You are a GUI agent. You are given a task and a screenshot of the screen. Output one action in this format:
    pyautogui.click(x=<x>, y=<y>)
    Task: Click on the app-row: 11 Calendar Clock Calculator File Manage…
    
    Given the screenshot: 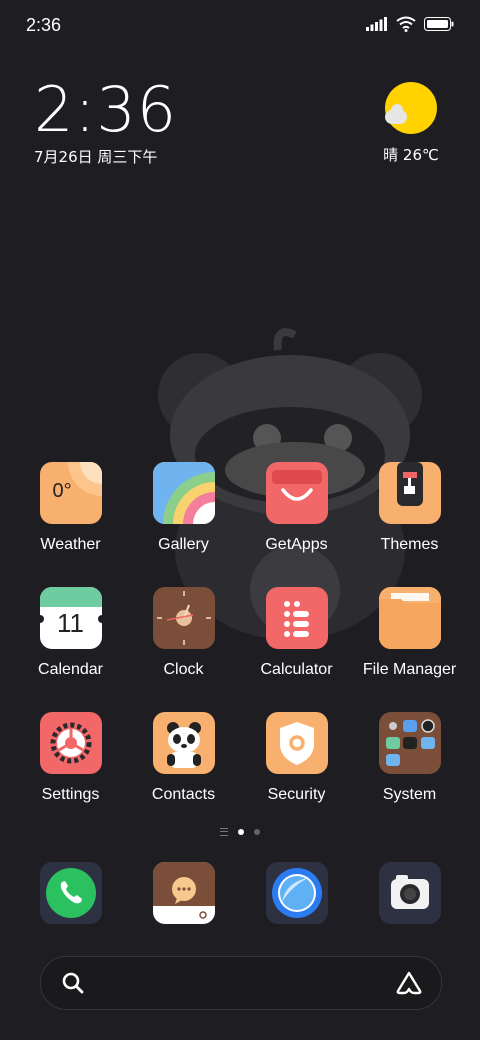 What is the action you would take?
    pyautogui.click(x=240, y=649)
    